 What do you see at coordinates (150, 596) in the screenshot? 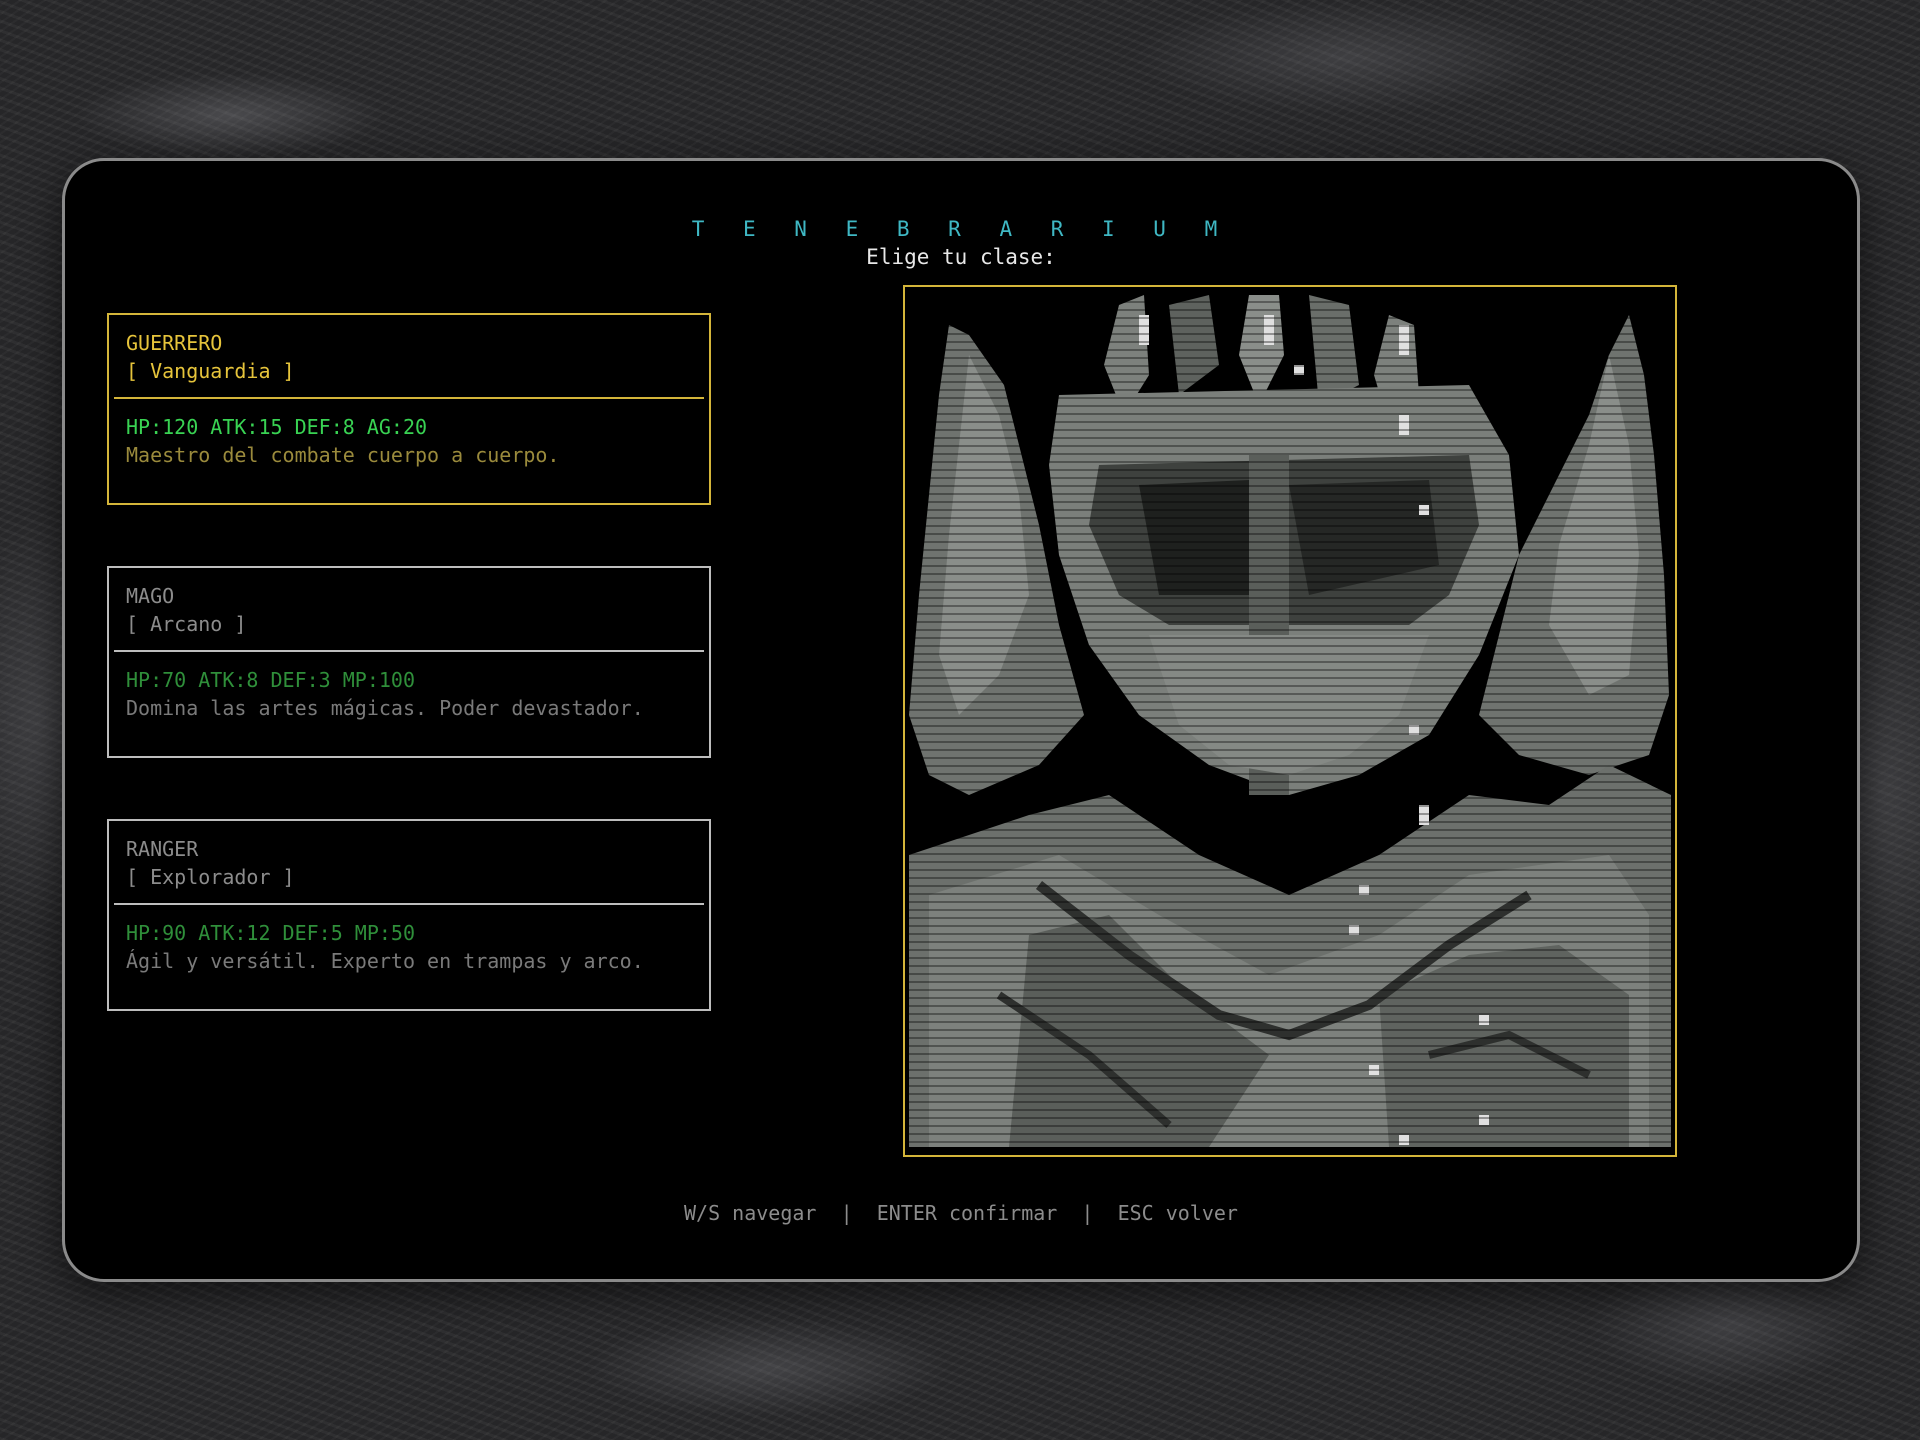
I see `class-name: MAGO` at bounding box center [150, 596].